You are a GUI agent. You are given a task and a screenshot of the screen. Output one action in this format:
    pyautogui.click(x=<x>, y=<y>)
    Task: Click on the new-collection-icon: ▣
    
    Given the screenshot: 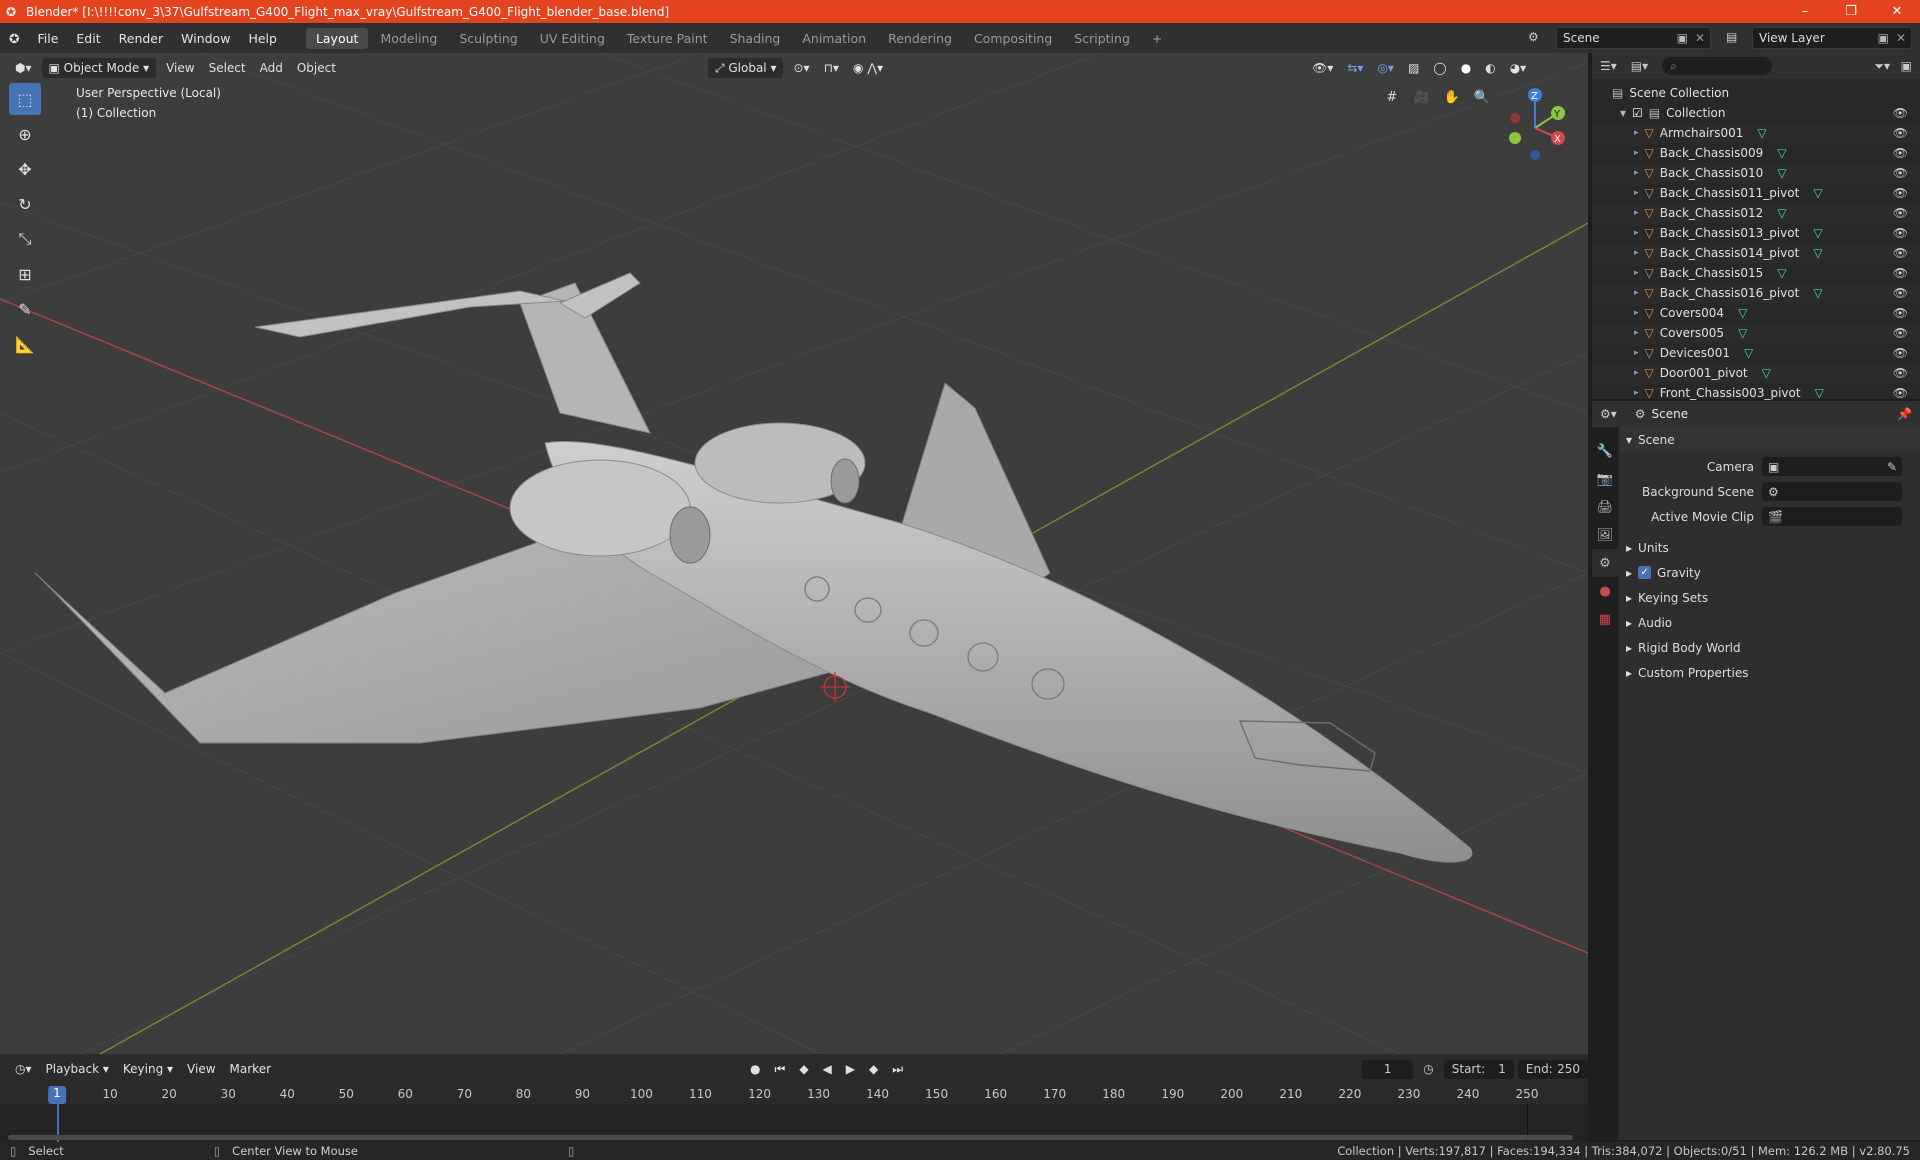 What is the action you would take?
    pyautogui.click(x=1906, y=66)
    